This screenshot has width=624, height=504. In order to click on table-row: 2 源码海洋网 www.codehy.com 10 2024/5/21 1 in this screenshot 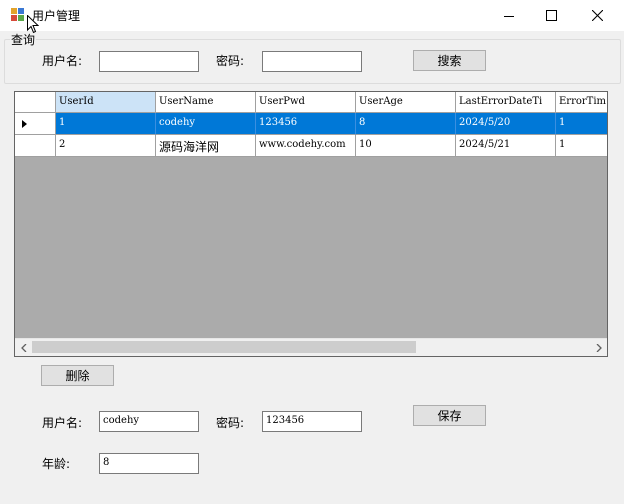, I will do `click(311, 146)`.